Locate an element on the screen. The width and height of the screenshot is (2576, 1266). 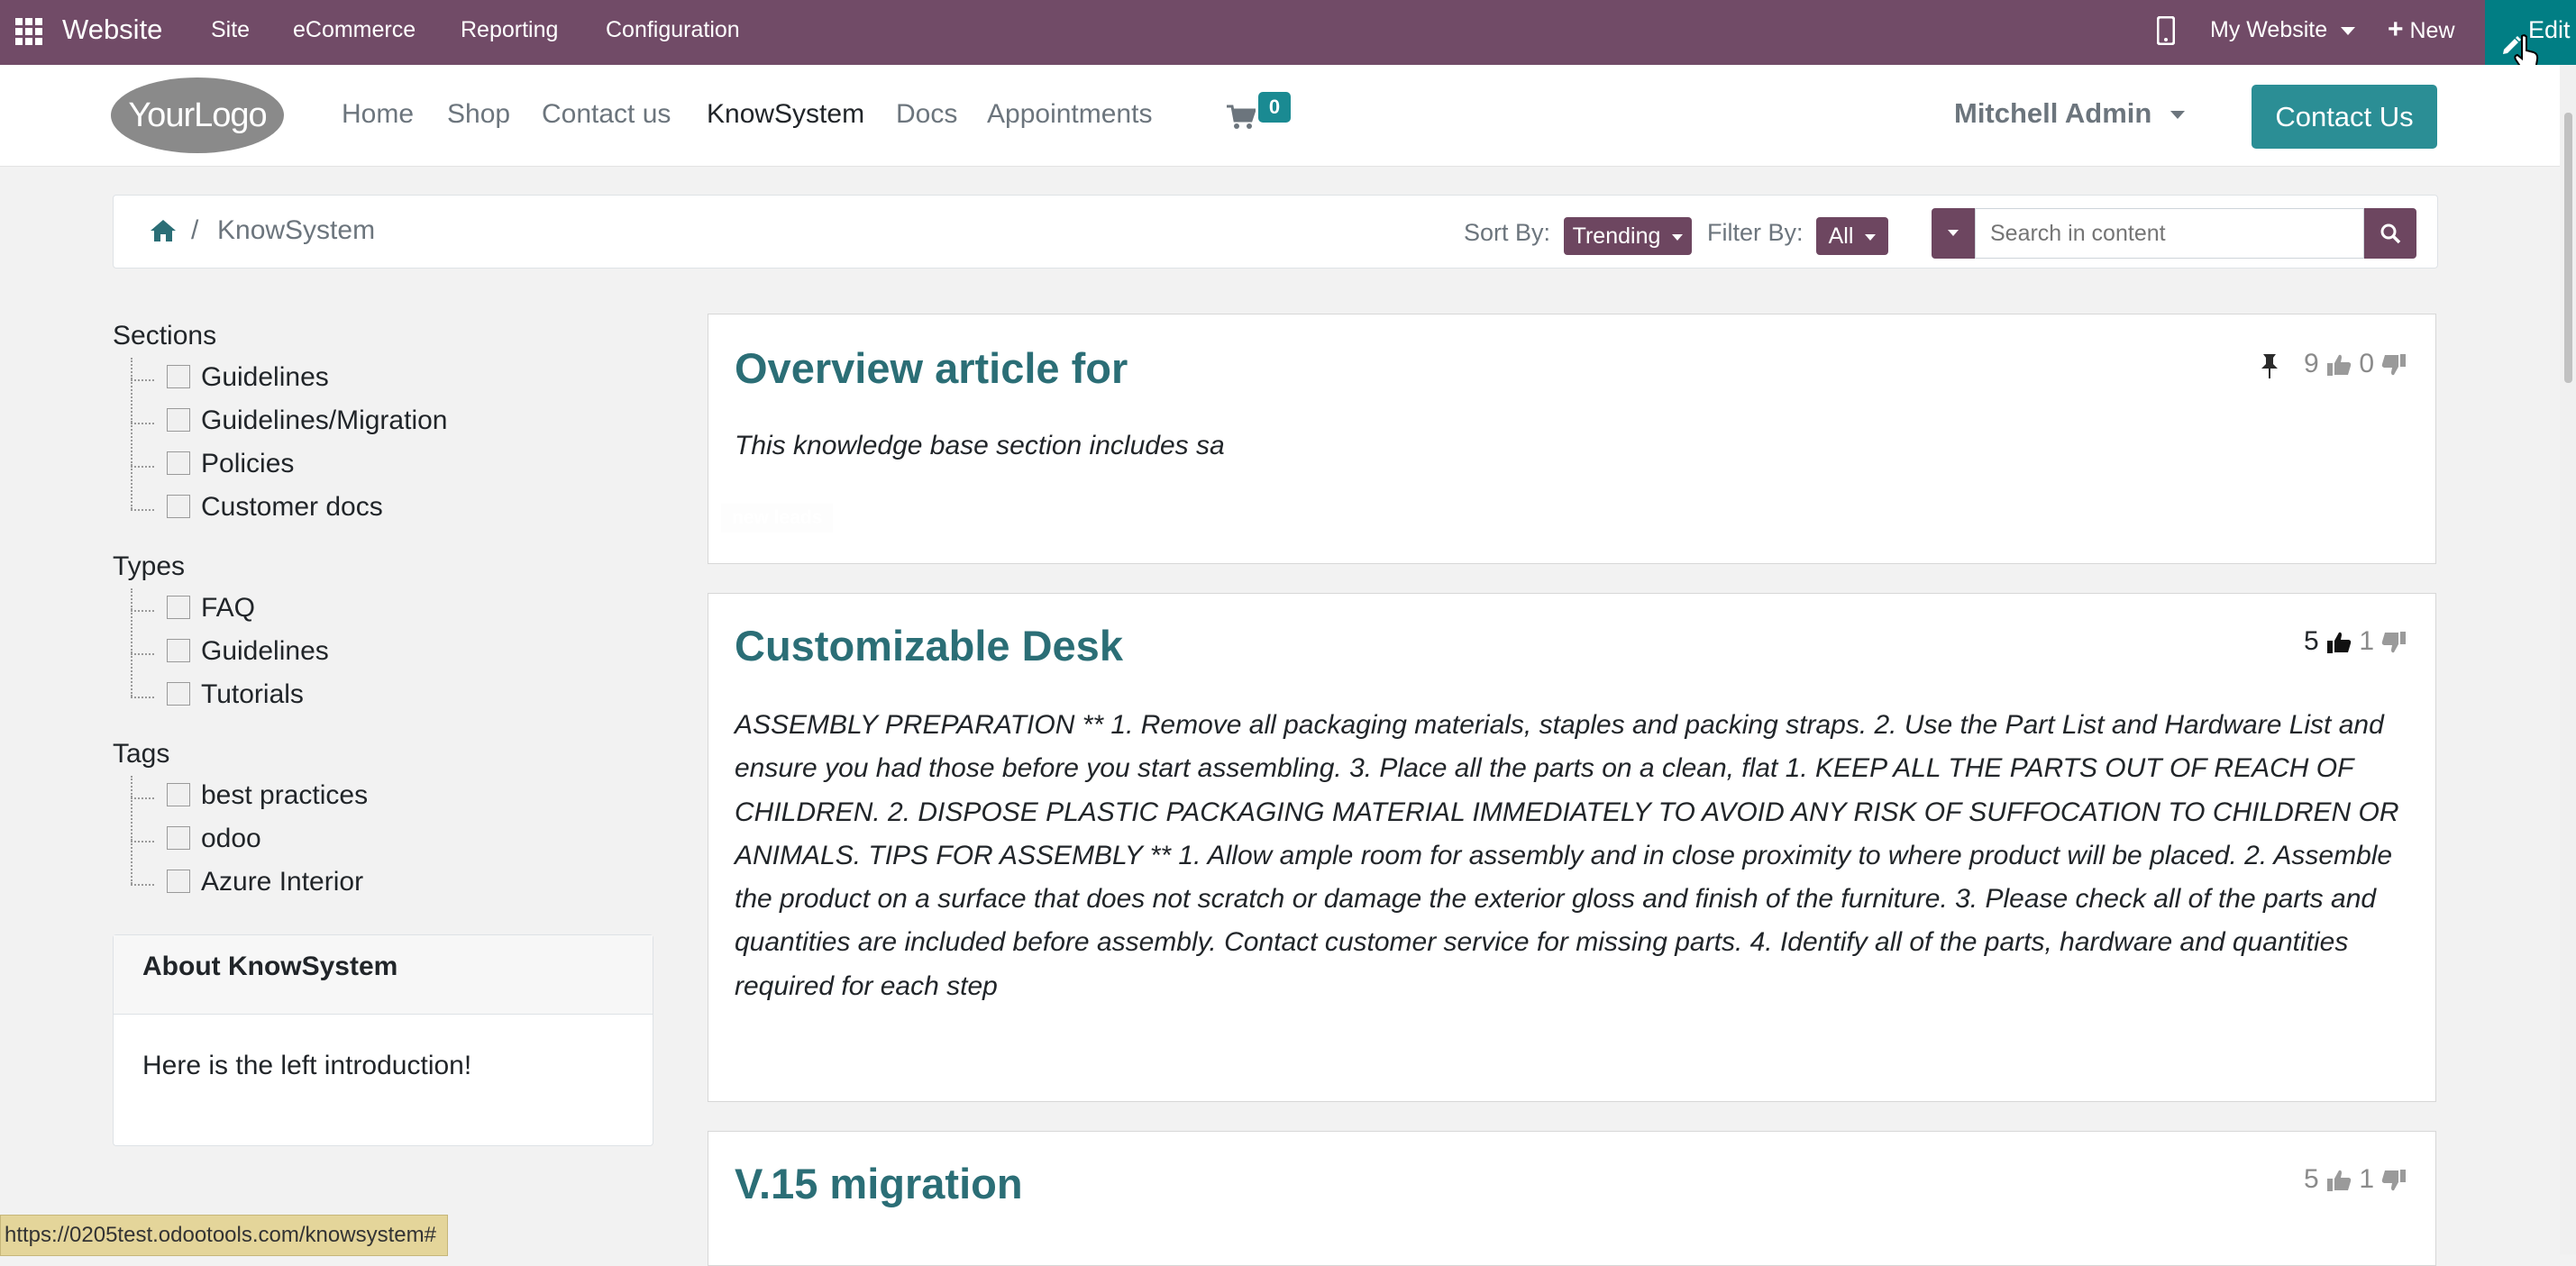
tag-item: best practices is located at coordinates (320, 797).